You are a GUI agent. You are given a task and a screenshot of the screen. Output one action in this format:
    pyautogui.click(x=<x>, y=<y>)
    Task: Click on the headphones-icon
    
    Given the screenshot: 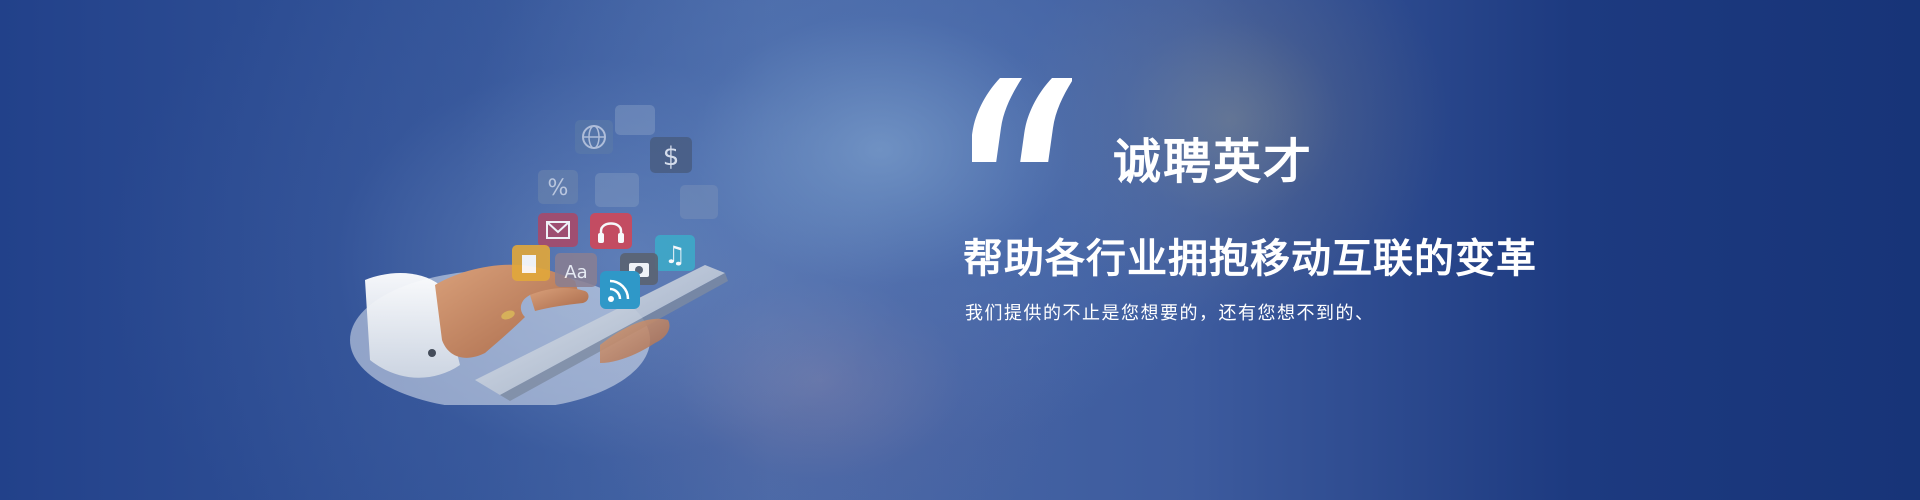 What is the action you would take?
    pyautogui.click(x=611, y=231)
    